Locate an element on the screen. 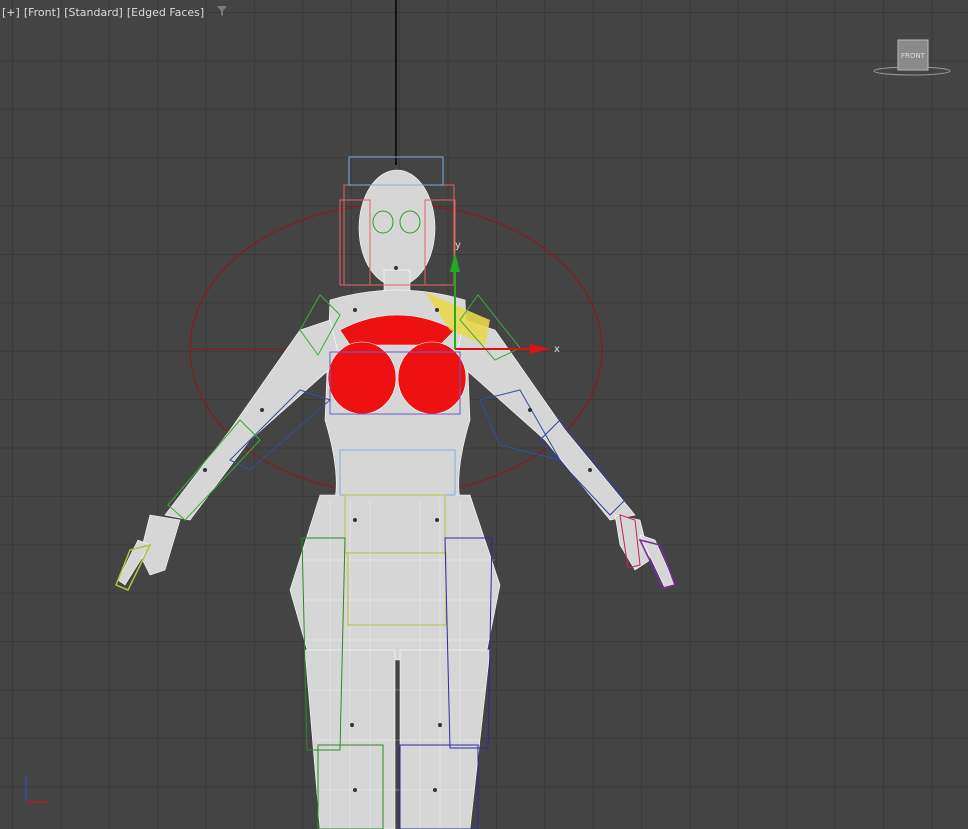 Image resolution: width=968 pixels, height=829 pixels. gizmo-y-arrow is located at coordinates (455, 262).